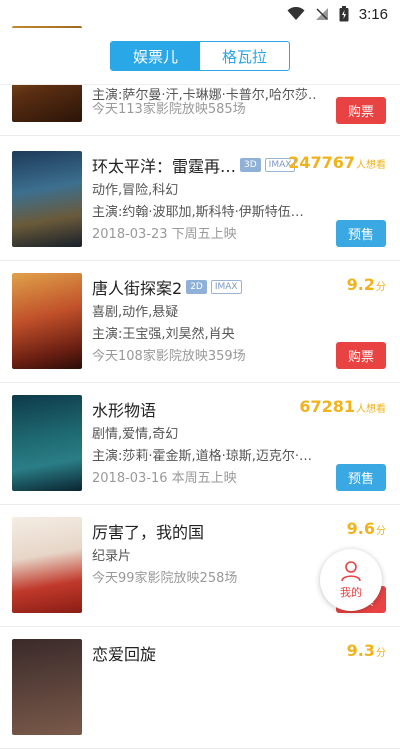  What do you see at coordinates (351, 571) in the screenshot?
I see `user-icon` at bounding box center [351, 571].